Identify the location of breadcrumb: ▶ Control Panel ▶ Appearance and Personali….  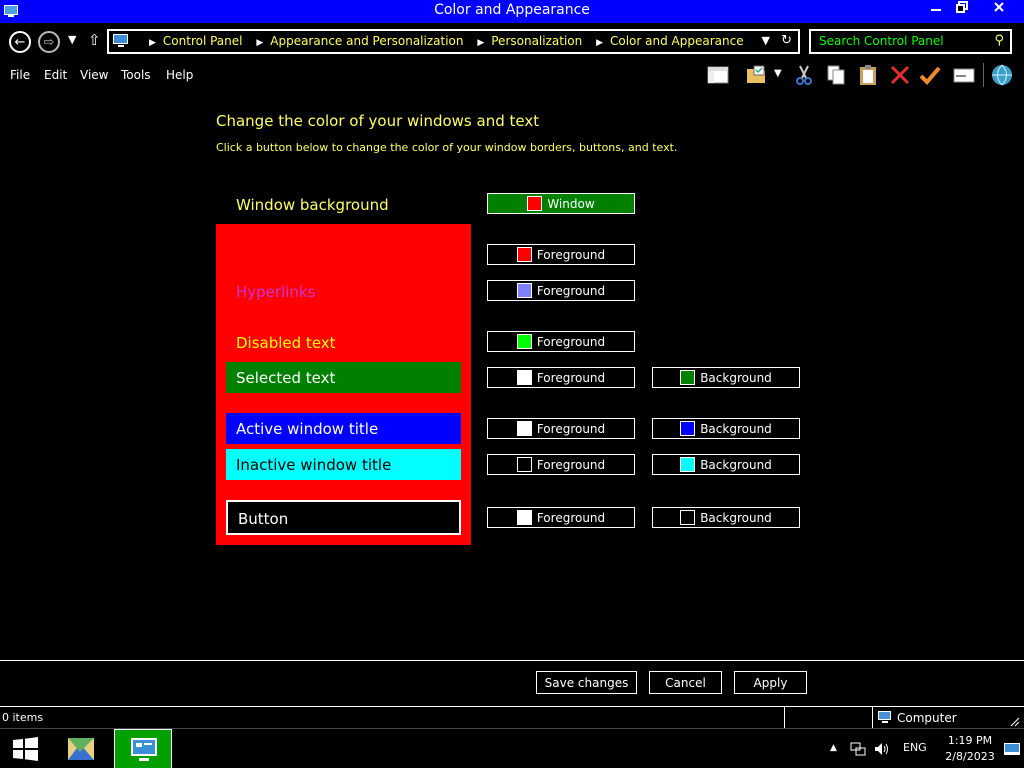
(446, 41).